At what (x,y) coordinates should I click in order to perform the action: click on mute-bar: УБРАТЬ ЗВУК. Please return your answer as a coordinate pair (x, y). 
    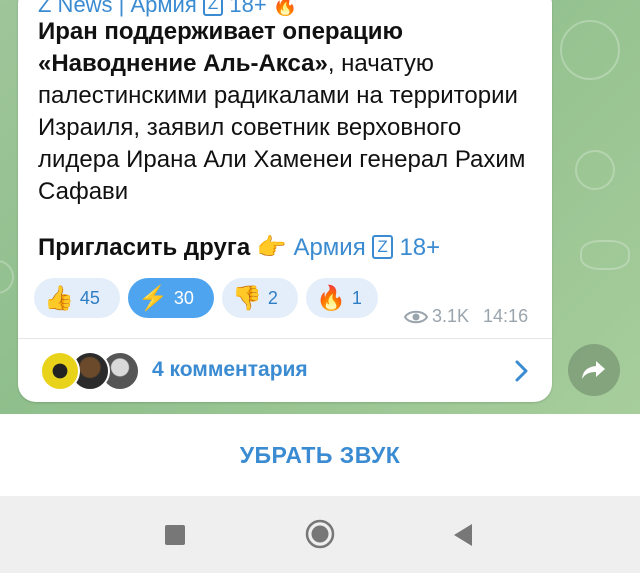
    Looking at the image, I should click on (320, 455).